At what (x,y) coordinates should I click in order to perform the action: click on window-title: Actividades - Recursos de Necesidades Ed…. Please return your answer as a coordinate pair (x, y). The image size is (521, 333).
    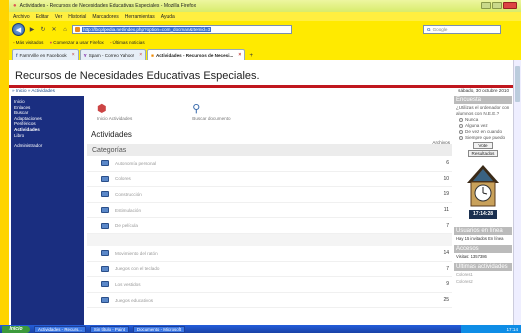
    Looking at the image, I should click on (108, 6).